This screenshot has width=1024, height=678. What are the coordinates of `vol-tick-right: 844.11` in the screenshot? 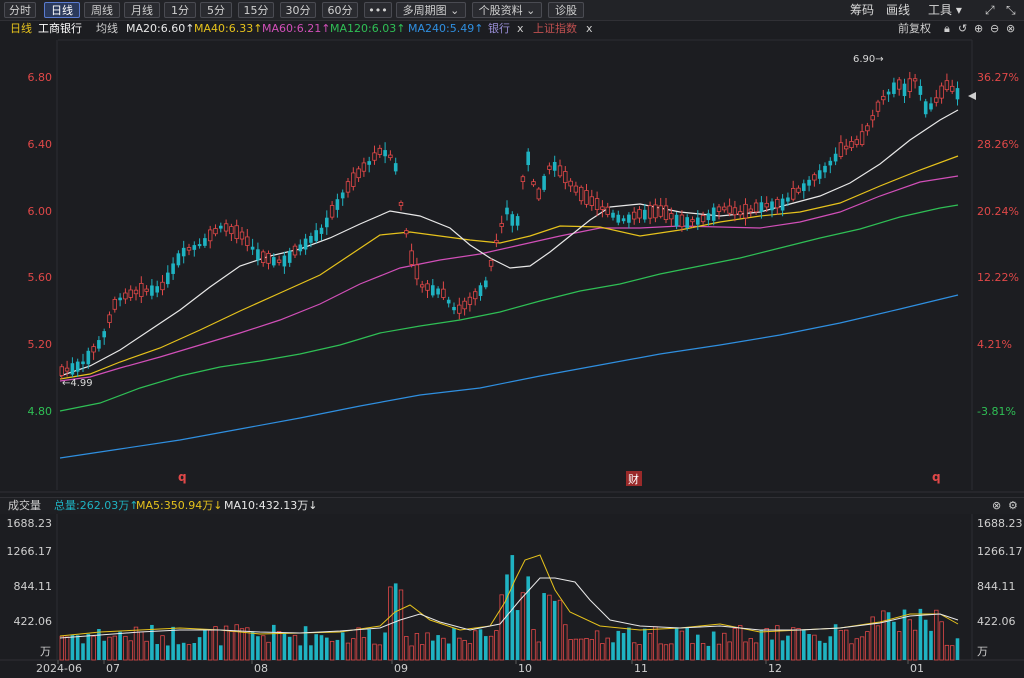 It's located at (996, 586).